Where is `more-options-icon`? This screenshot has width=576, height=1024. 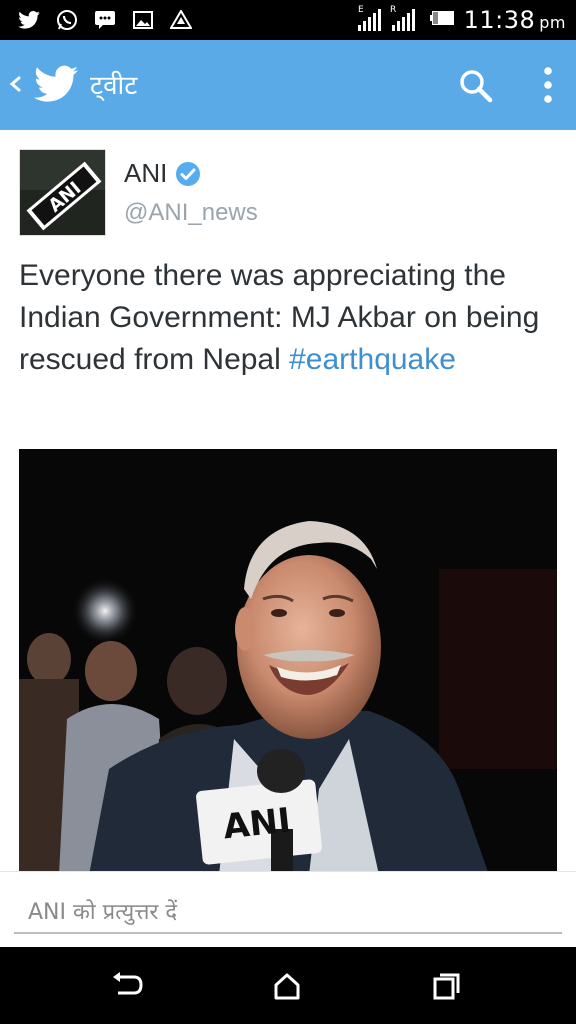
more-options-icon is located at coordinates (548, 85).